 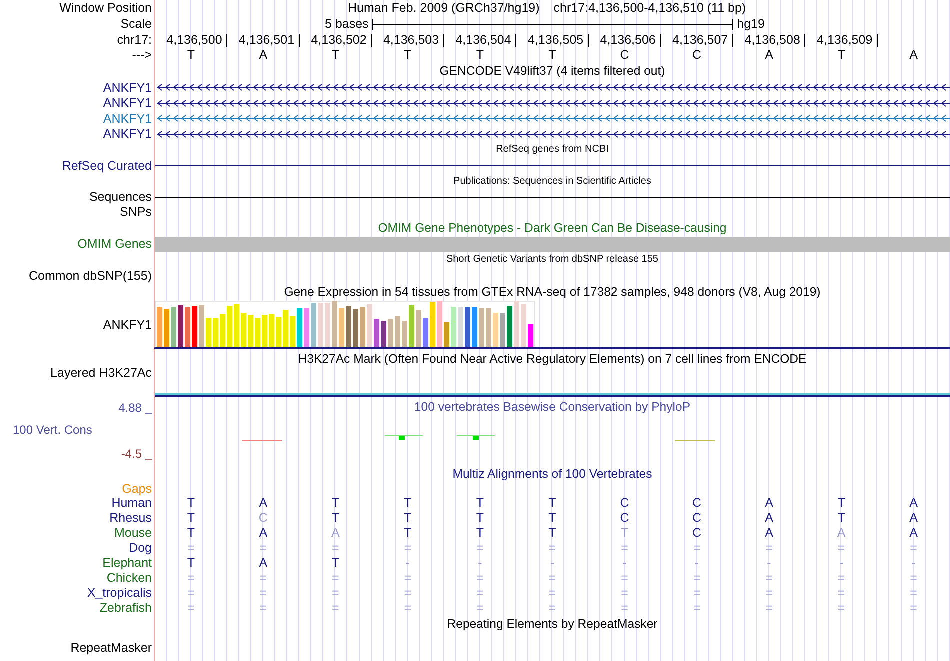 I want to click on species-label: Dog, so click(x=140, y=548).